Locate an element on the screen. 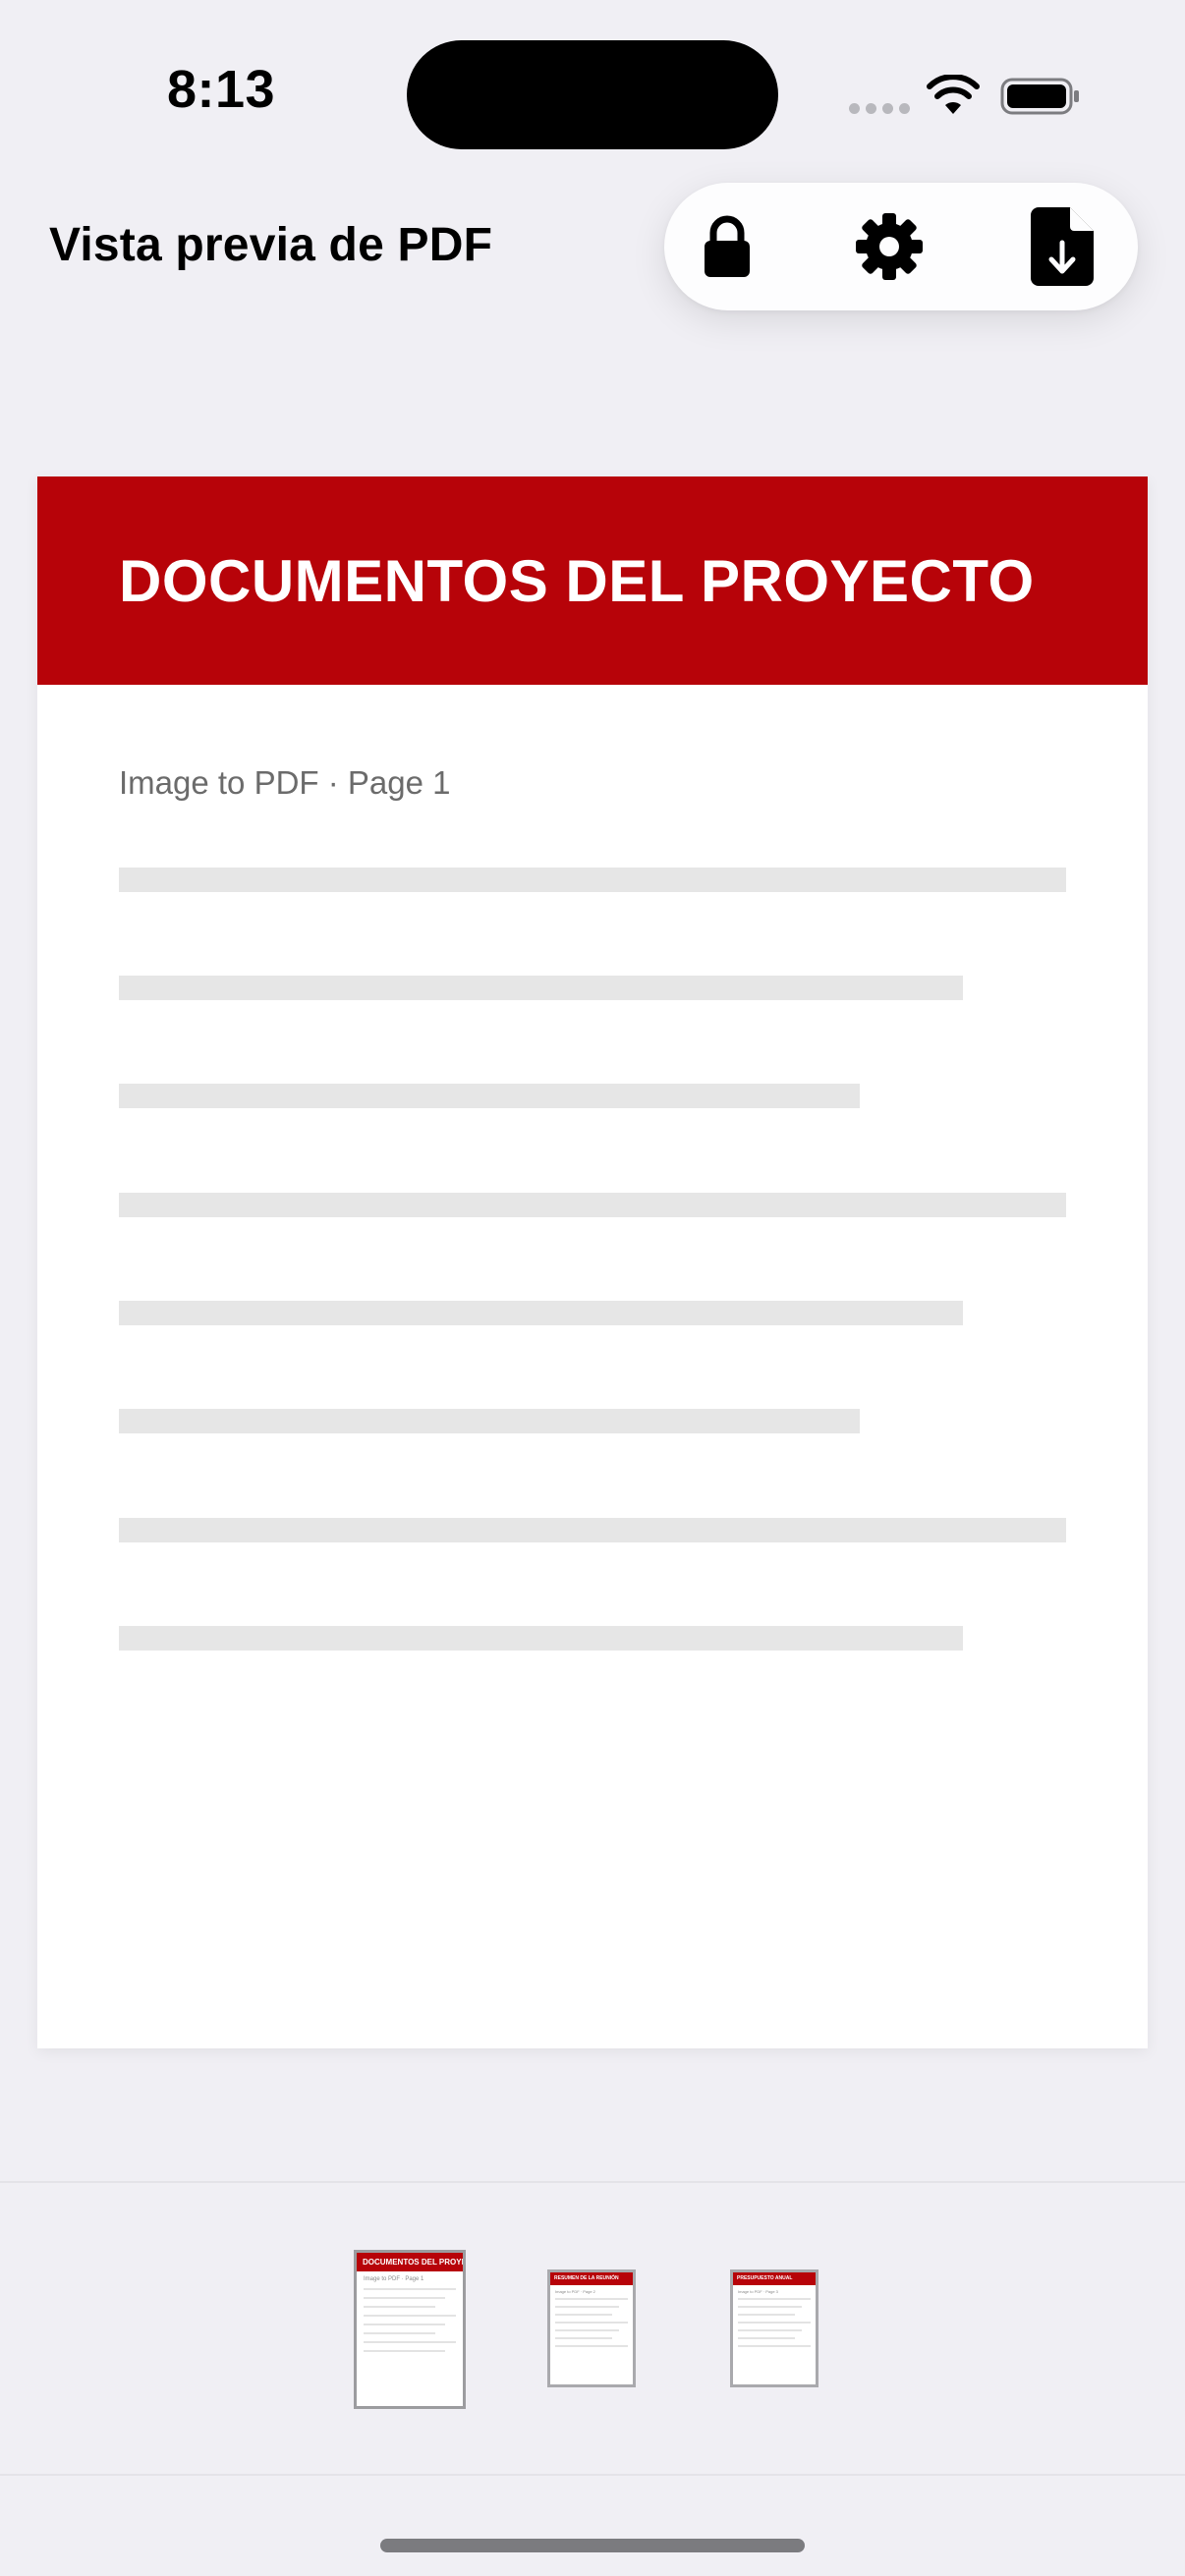 This screenshot has height=2576, width=1185. lock-button is located at coordinates (727, 246).